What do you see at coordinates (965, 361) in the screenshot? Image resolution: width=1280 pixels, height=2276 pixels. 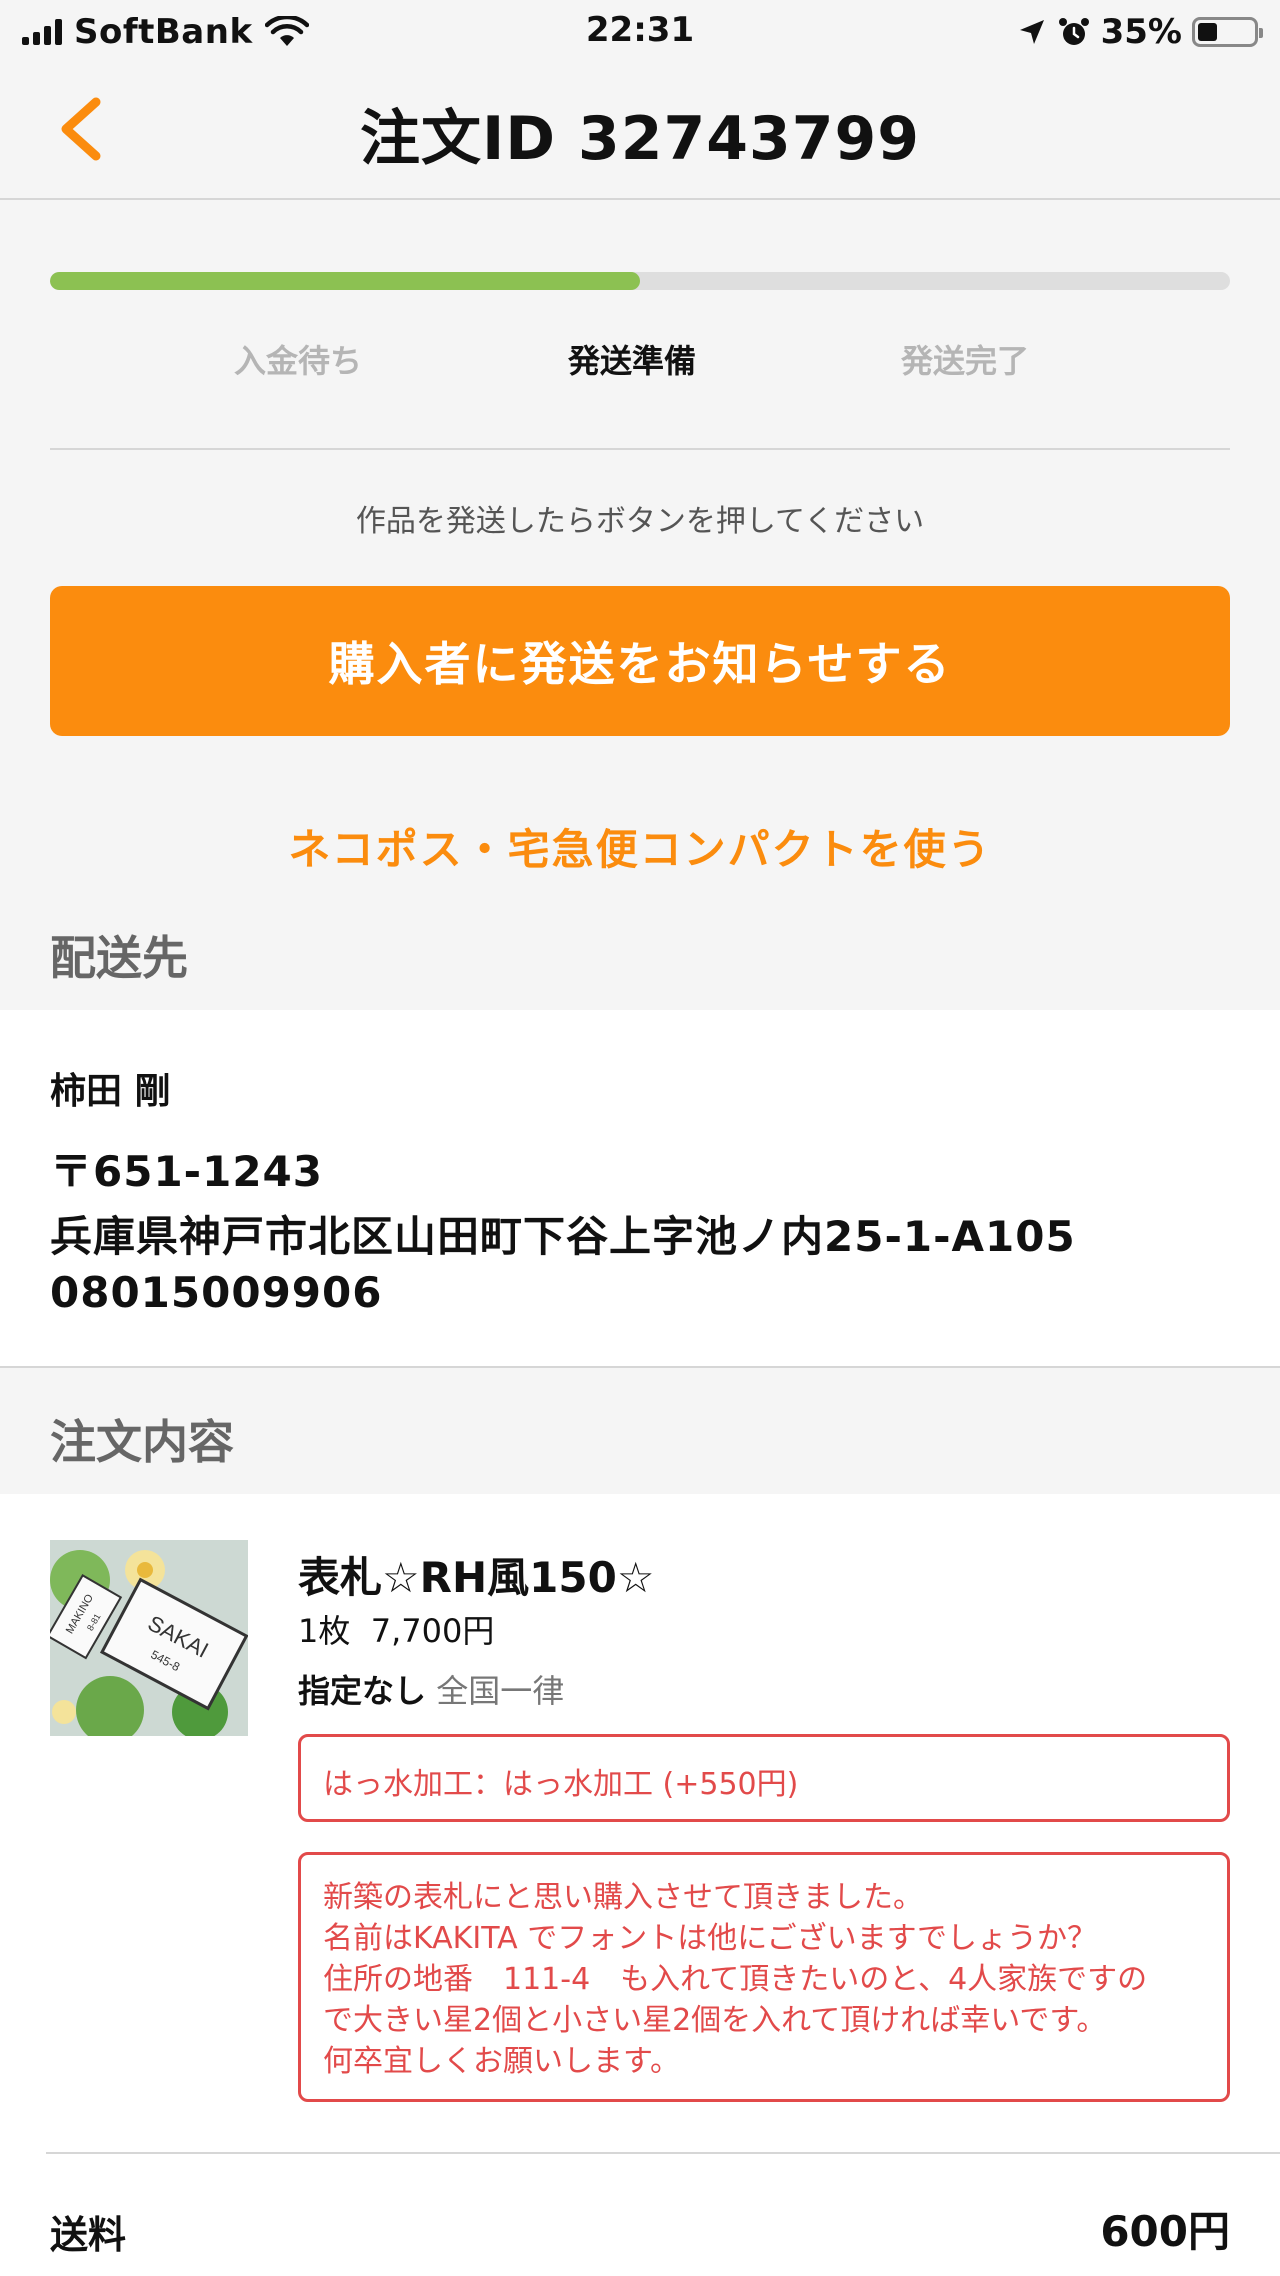 I see `step-shipped: 発送完了` at bounding box center [965, 361].